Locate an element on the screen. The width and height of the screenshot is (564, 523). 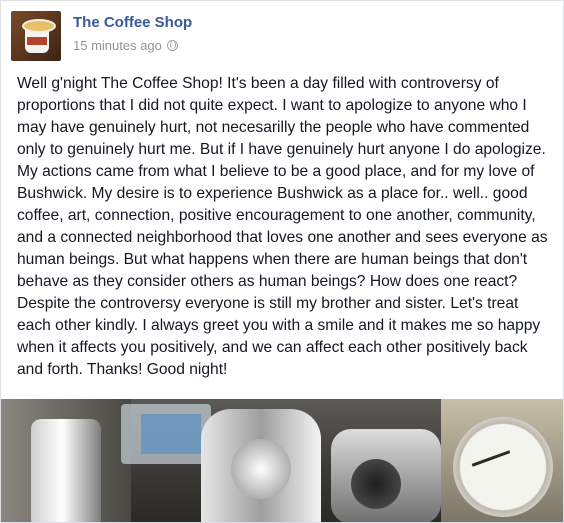
page-avatar is located at coordinates (36, 36).